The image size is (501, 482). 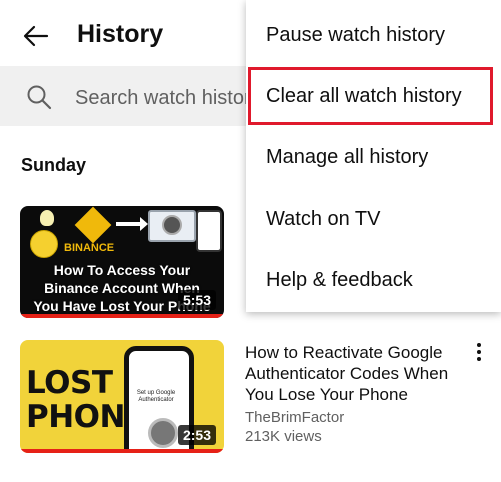 I want to click on phone-screen-text: Set up Google Authenticator, so click(x=156, y=396).